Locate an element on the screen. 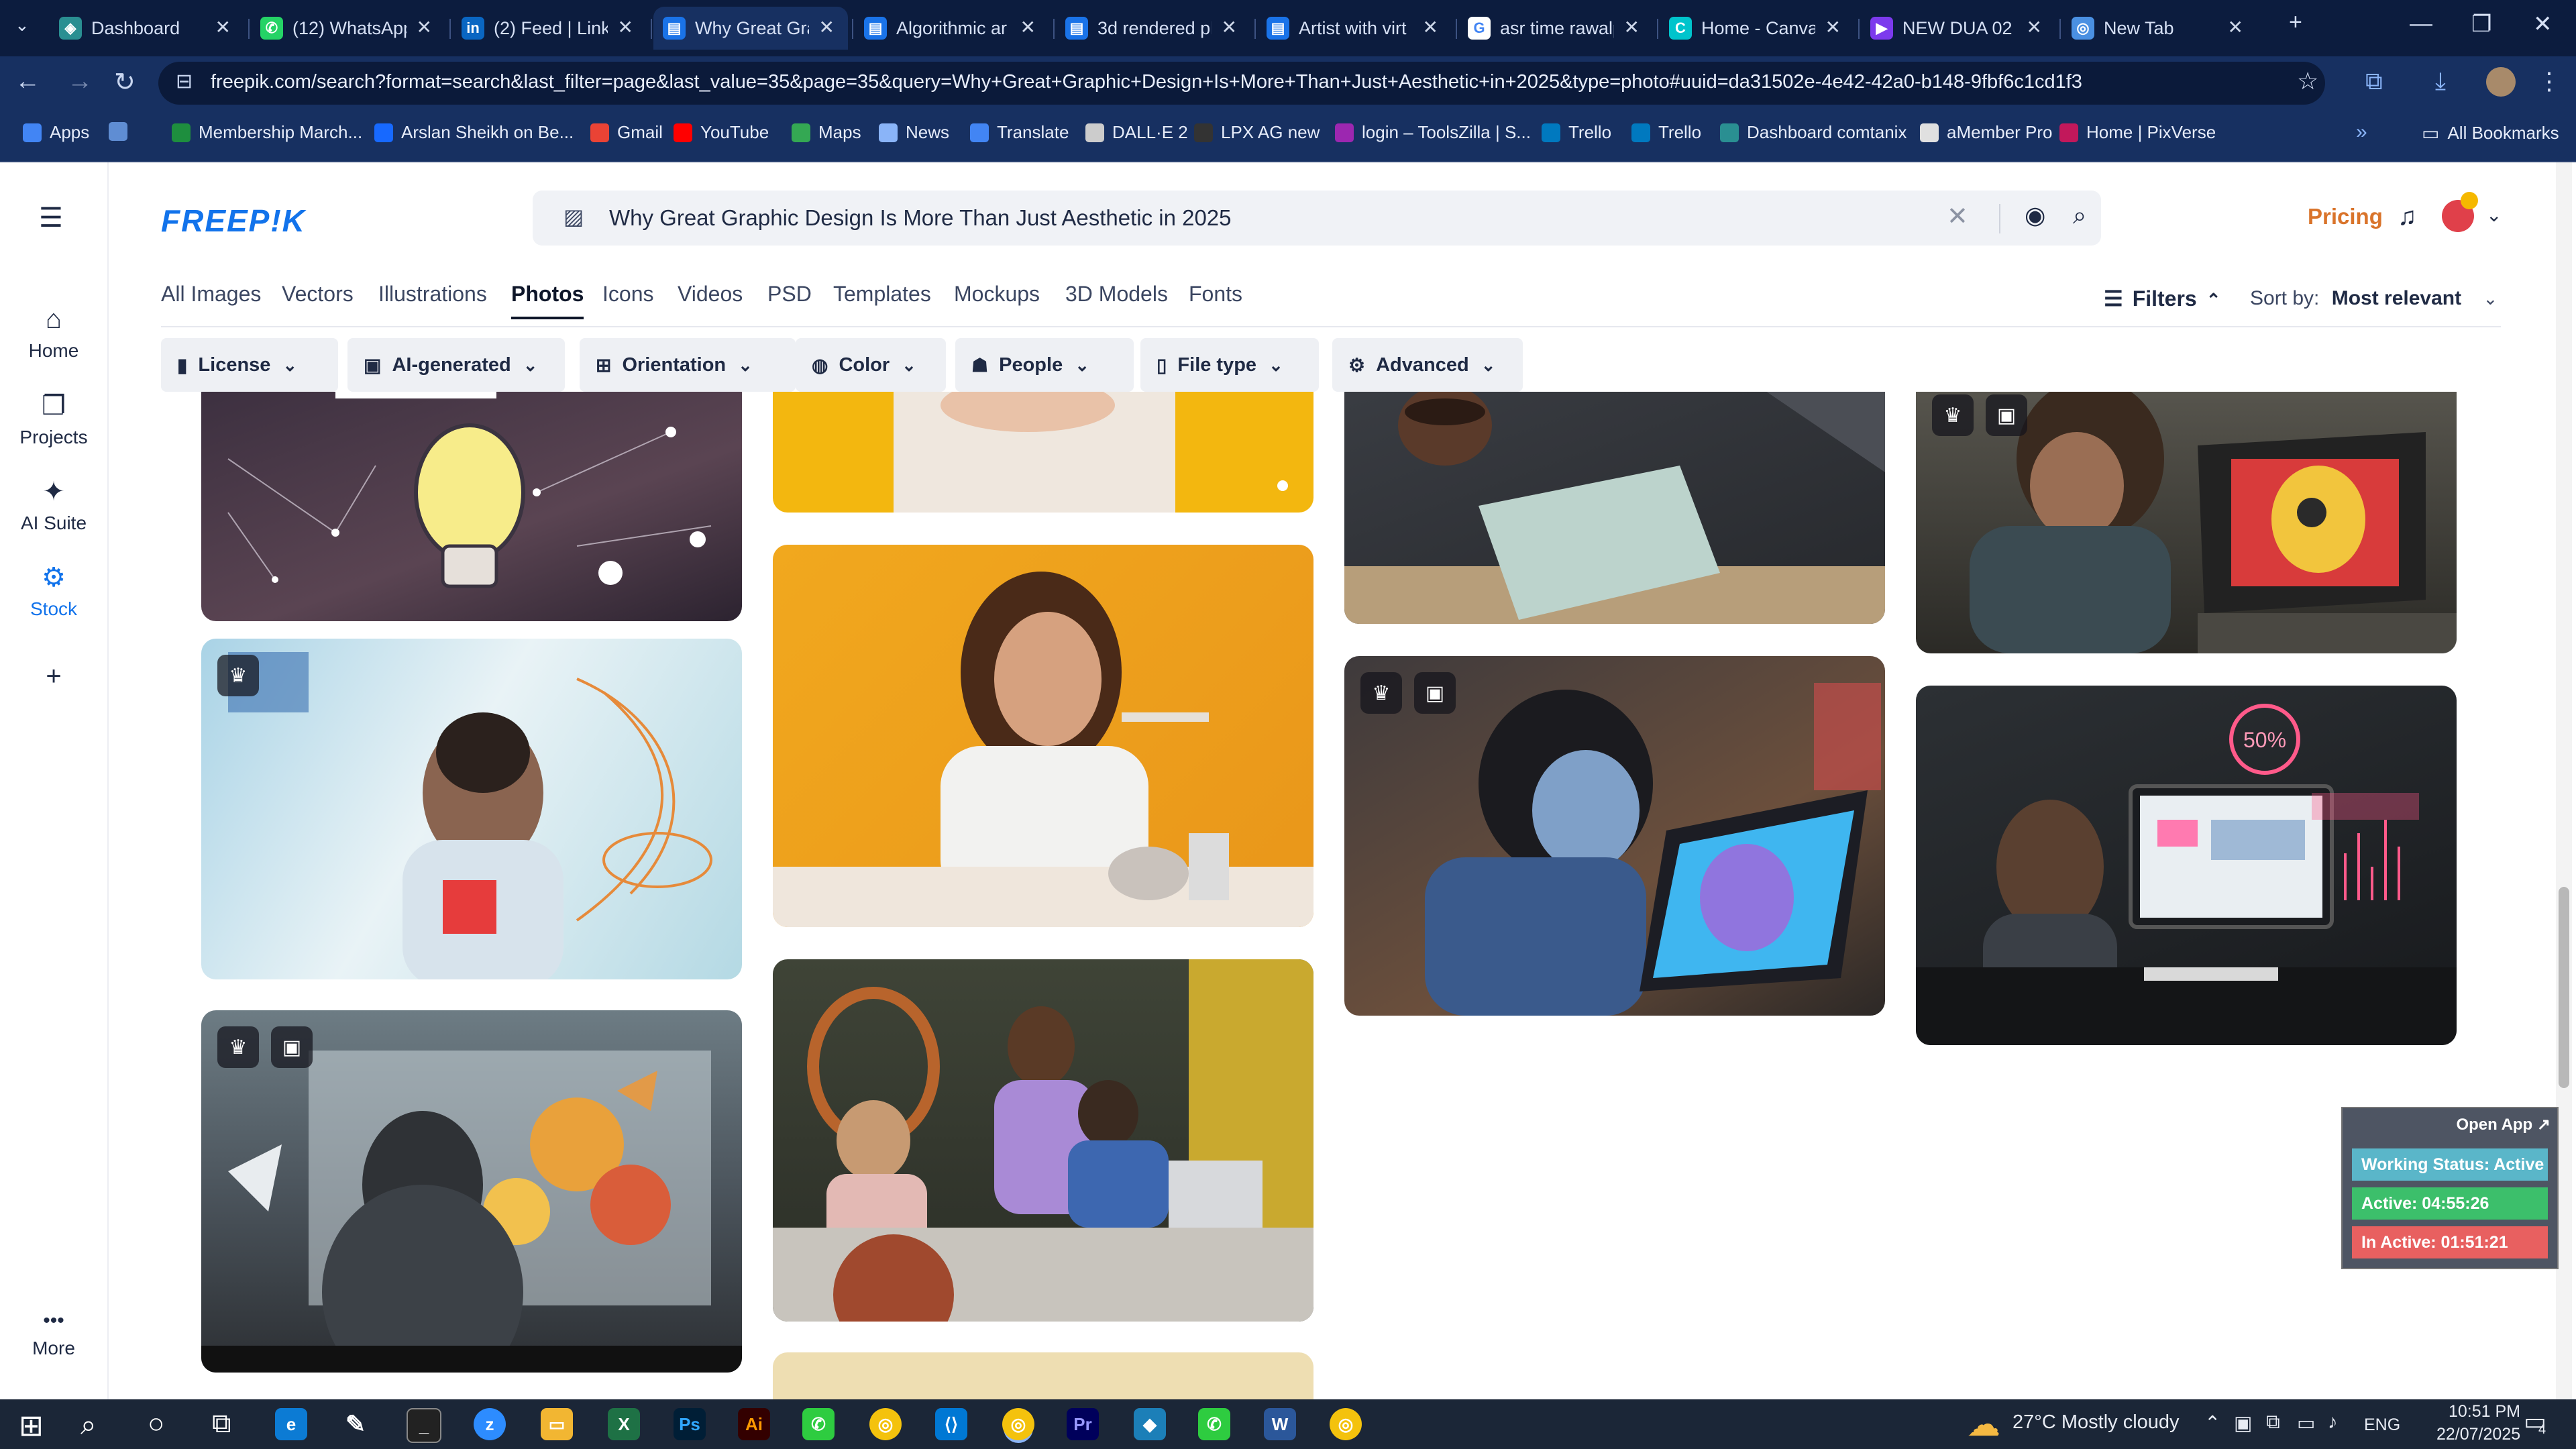 This screenshot has width=2576, height=1449. maximize-button: ❐ is located at coordinates (2481, 24).